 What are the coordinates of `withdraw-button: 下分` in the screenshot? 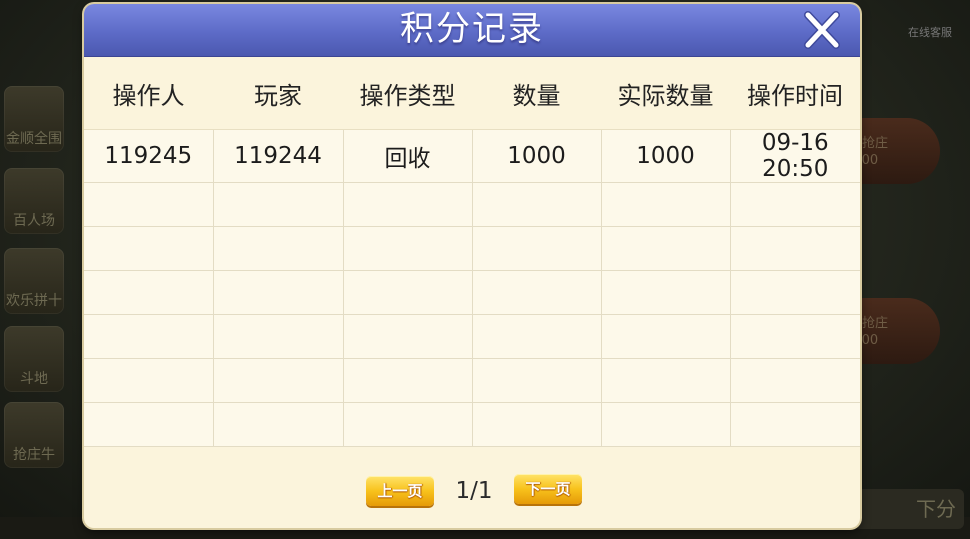 It's located at (909, 509).